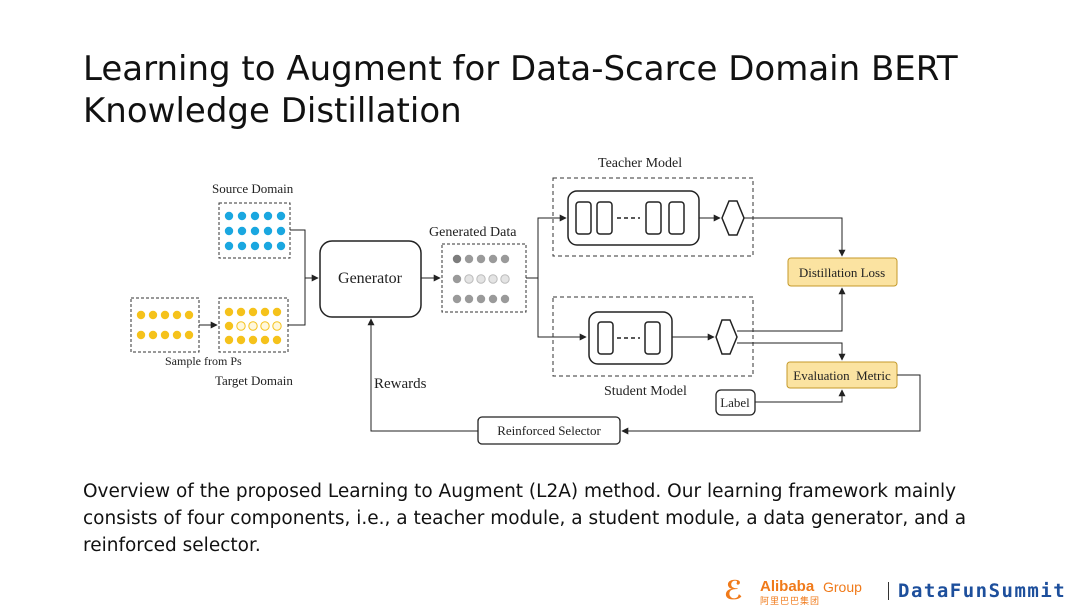  I want to click on label-to-metric, so click(800, 396).